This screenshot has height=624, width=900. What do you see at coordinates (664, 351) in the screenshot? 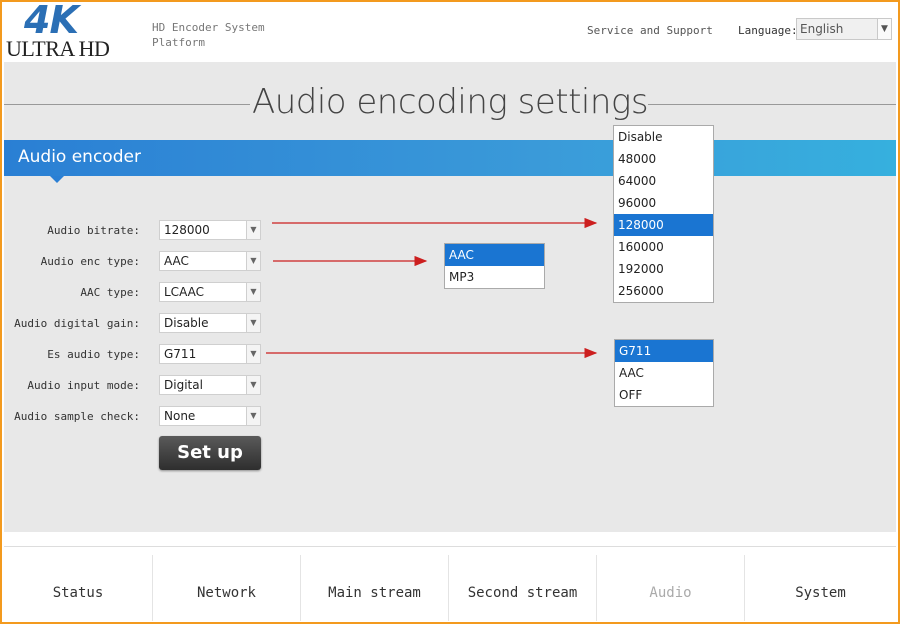
I see `dropdown-option-selected: G711` at bounding box center [664, 351].